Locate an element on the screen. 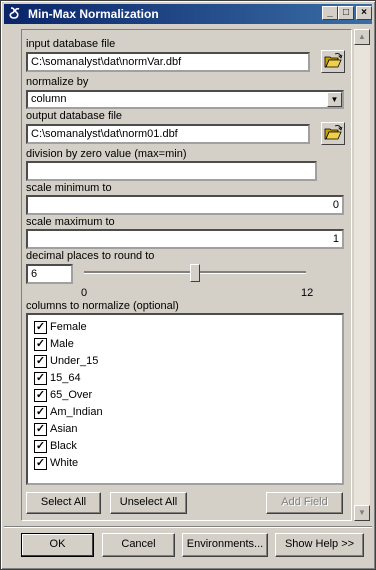  select-all-button: Select All is located at coordinates (63, 503).